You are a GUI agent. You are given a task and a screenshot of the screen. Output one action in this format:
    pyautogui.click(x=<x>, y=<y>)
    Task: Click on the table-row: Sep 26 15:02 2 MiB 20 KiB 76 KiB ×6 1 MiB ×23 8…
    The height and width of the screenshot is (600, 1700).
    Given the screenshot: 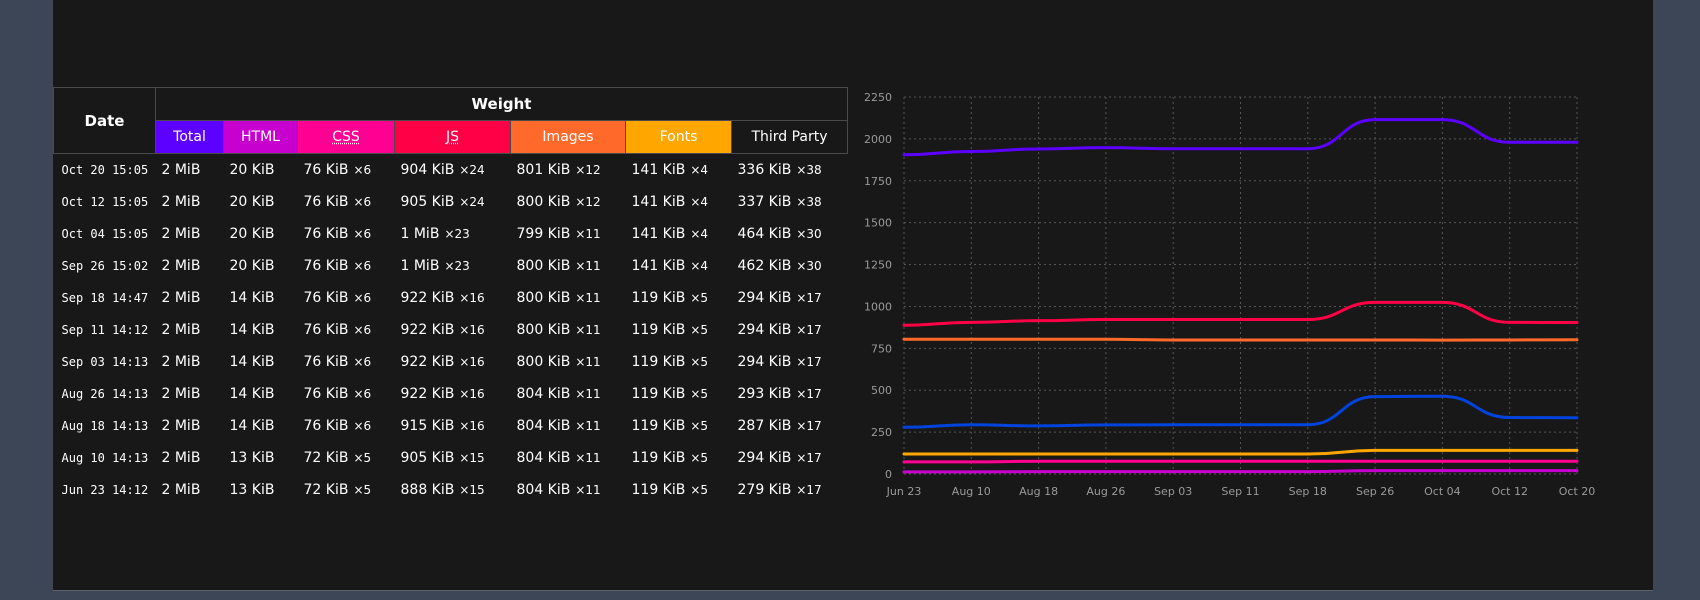 What is the action you would take?
    pyautogui.click(x=451, y=266)
    